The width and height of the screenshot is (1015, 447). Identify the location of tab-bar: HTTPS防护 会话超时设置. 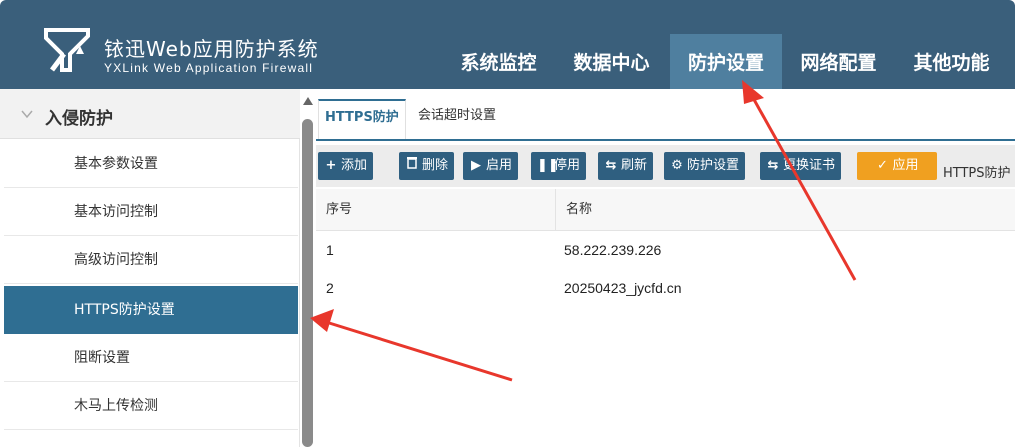
(665, 115).